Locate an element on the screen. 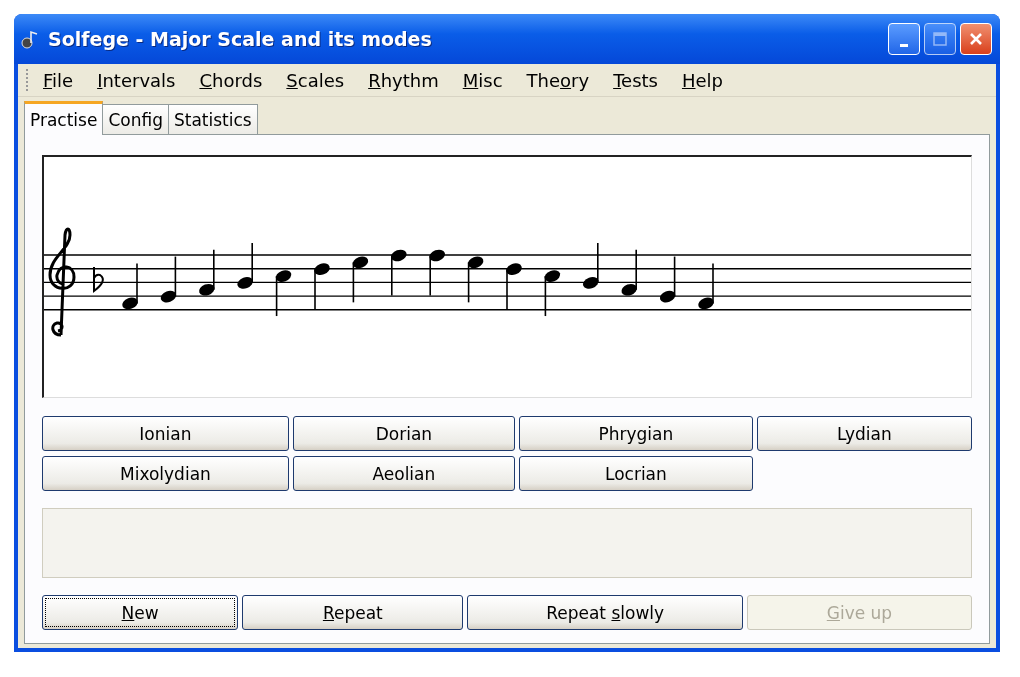 This screenshot has height=677, width=1020. mode-button: Dorian is located at coordinates (403, 433).